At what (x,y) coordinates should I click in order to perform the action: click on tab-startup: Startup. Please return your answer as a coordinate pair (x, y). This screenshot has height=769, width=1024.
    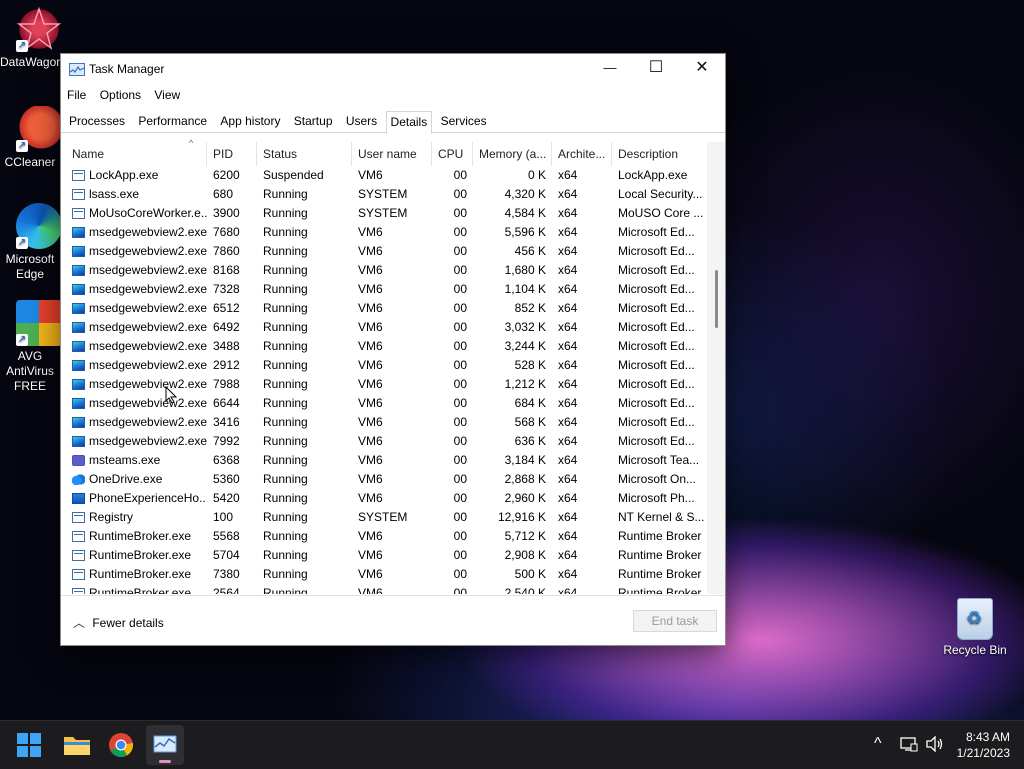
    Looking at the image, I should click on (313, 119).